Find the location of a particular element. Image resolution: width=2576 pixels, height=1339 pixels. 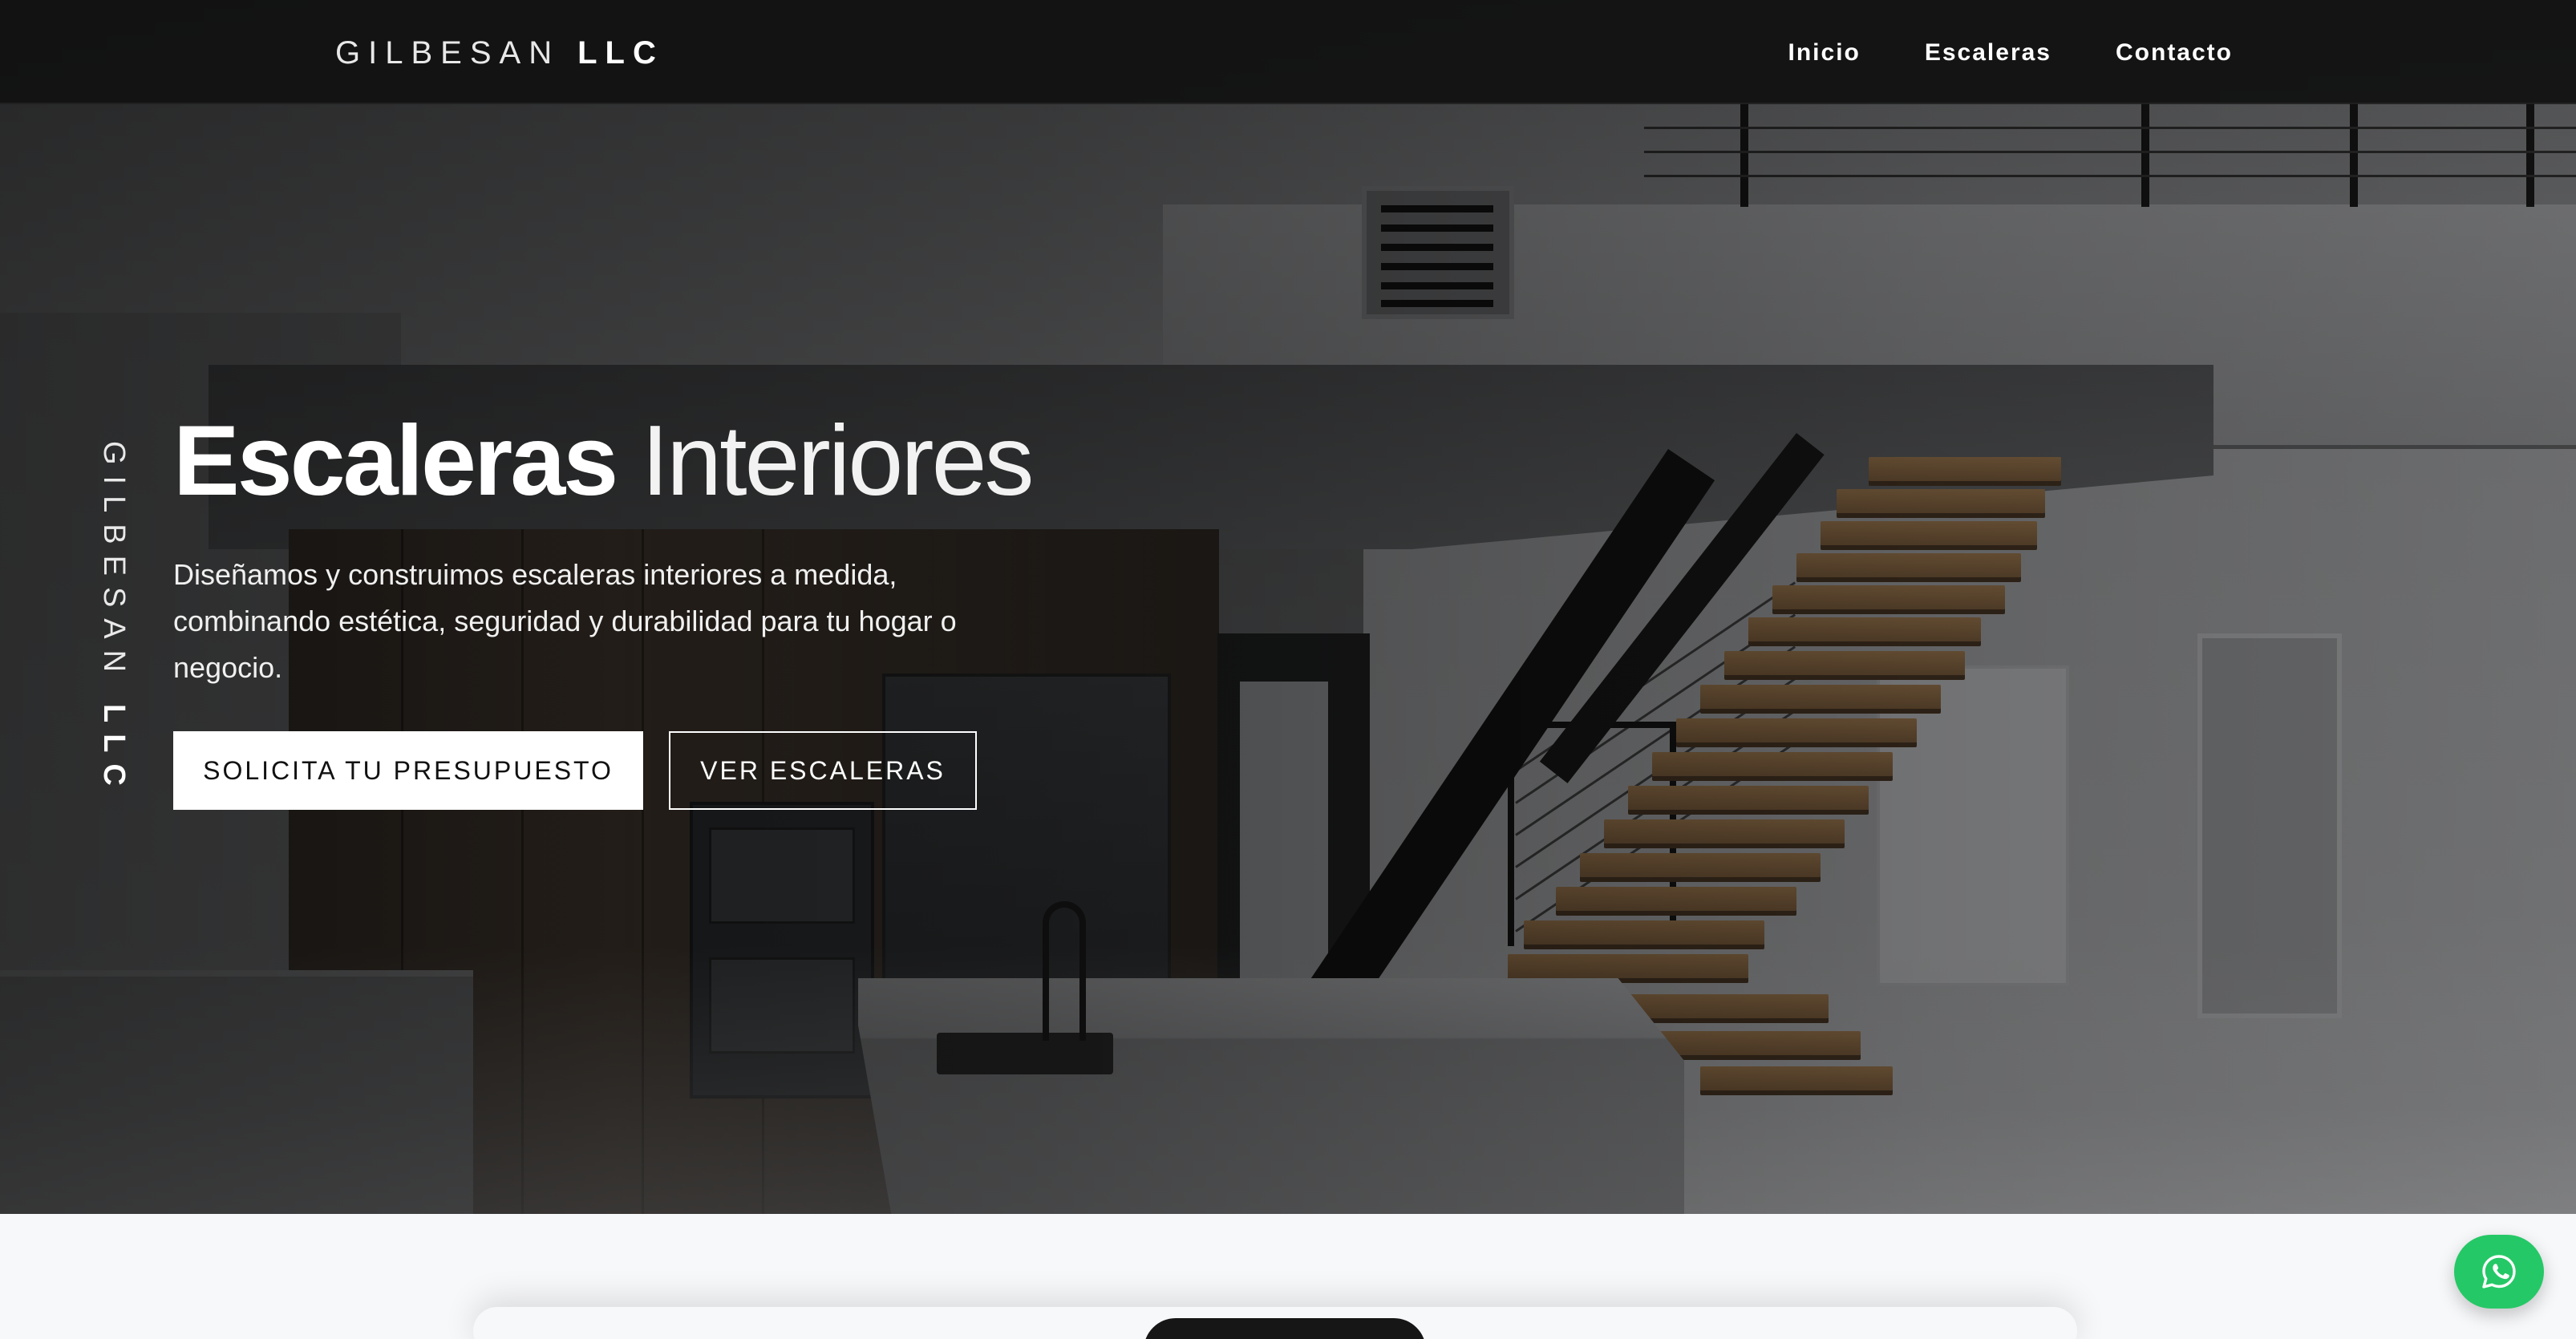

side-vertical-brand: GILBESAN LLC is located at coordinates (113, 619).